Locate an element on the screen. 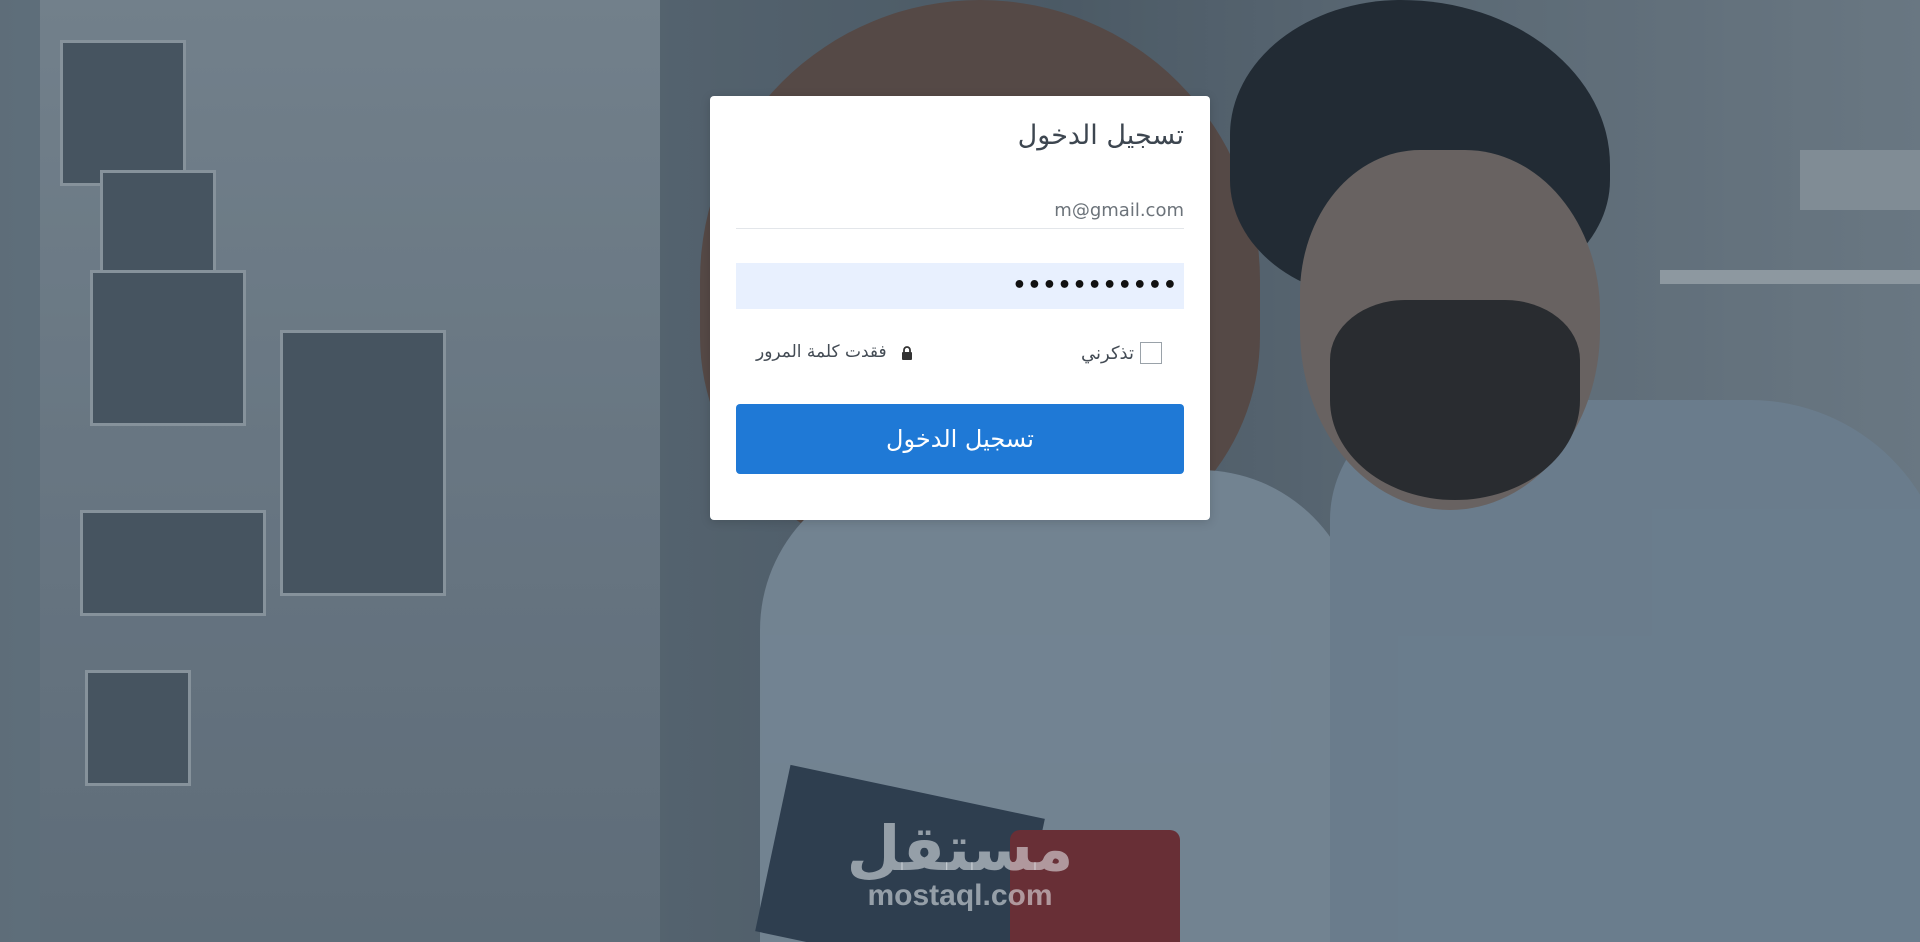 Image resolution: width=1920 pixels, height=942 pixels. password-field: ••••••••••• is located at coordinates (960, 286).